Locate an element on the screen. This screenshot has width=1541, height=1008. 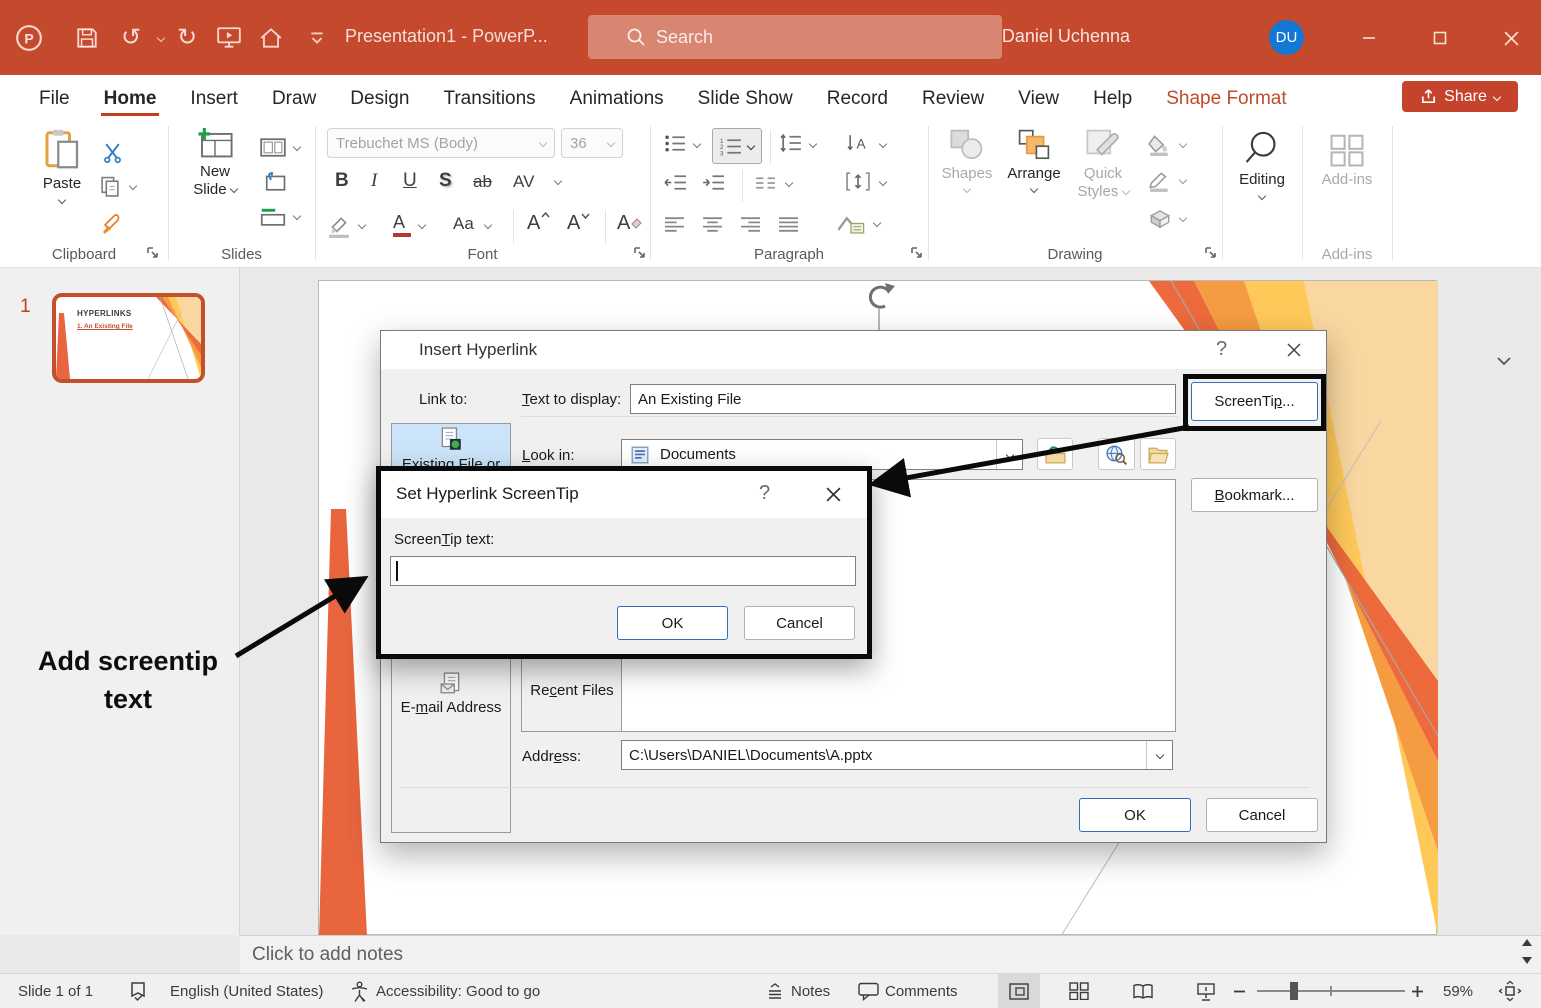
screentip-ok-button: OK is located at coordinates (672, 623).